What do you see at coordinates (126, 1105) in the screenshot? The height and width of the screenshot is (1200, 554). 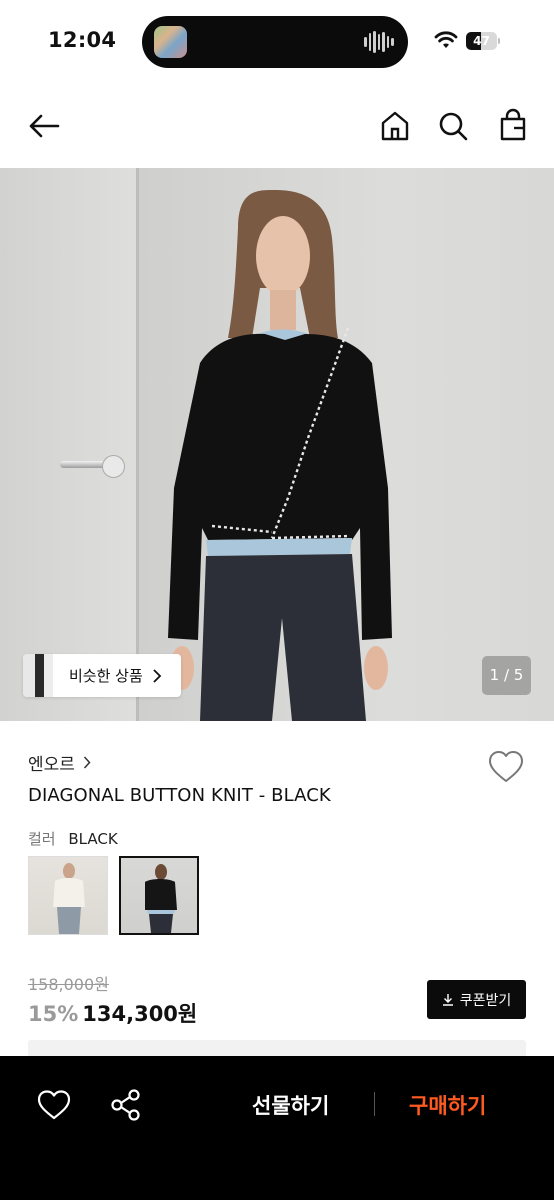 I see `share-icon` at bounding box center [126, 1105].